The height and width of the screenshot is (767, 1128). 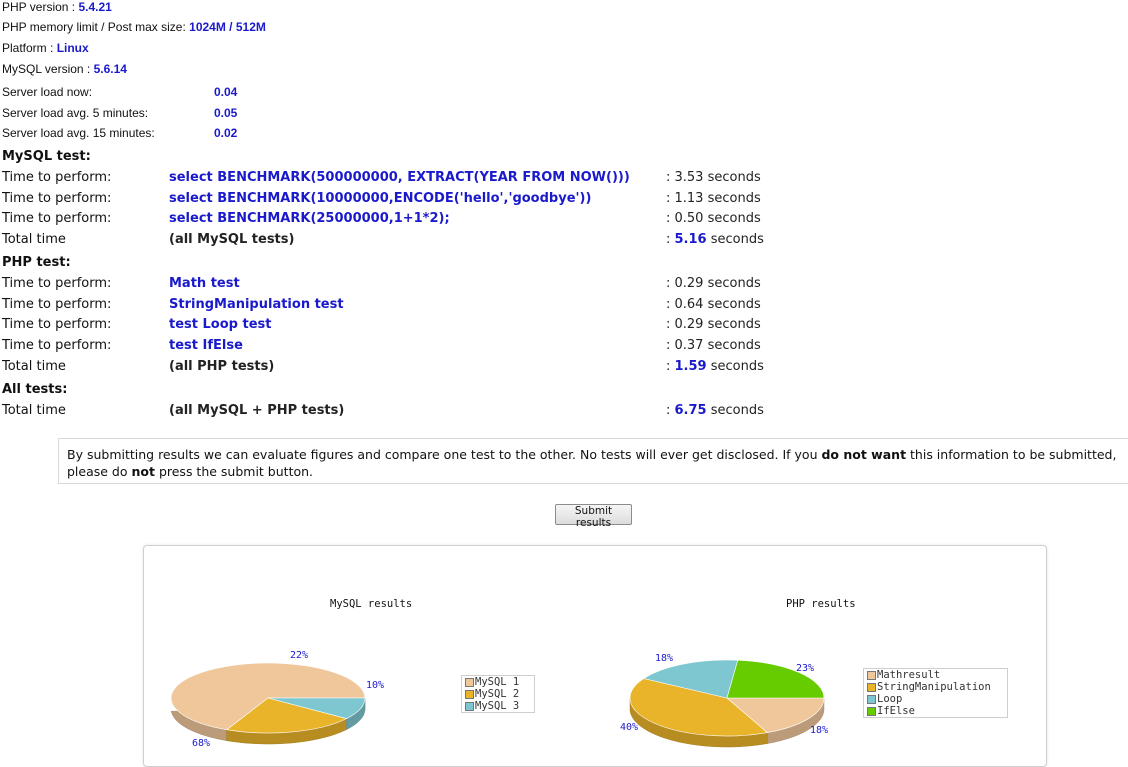 I want to click on notice-emphasis: not, so click(x=143, y=471).